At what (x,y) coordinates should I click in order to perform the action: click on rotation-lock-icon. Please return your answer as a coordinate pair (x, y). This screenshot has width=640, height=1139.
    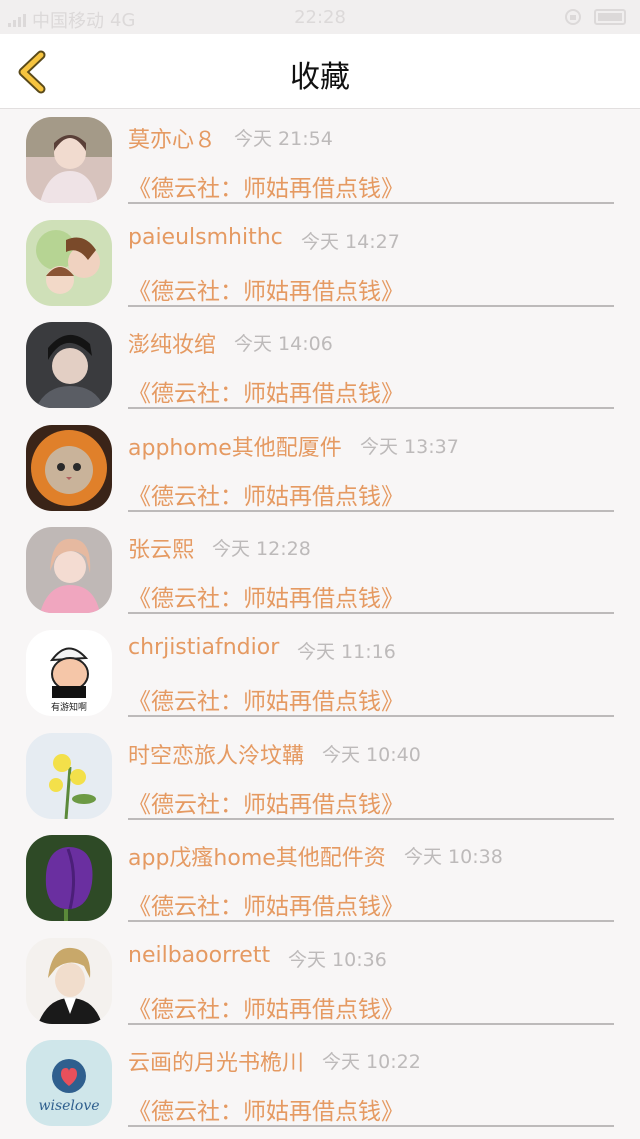
    Looking at the image, I should click on (573, 17).